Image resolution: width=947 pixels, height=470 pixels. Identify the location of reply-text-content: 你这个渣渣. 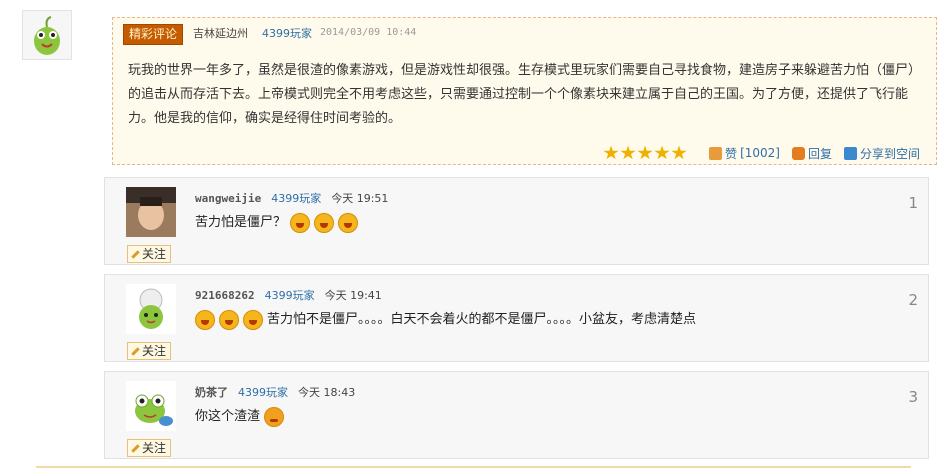
(228, 416).